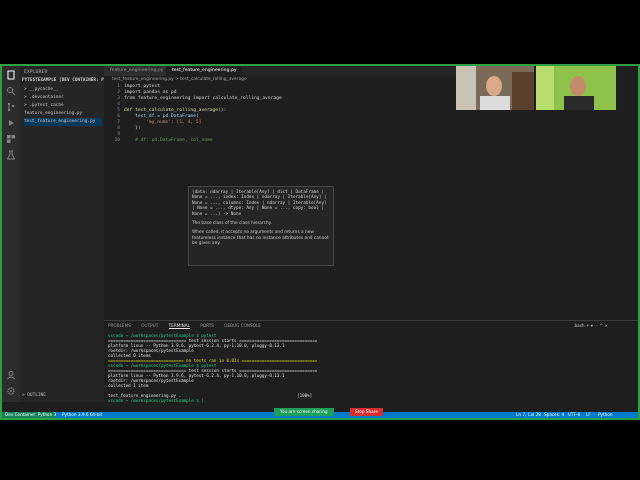 The height and width of the screenshot is (480, 640). I want to click on line-number: 10, so click(117, 140).